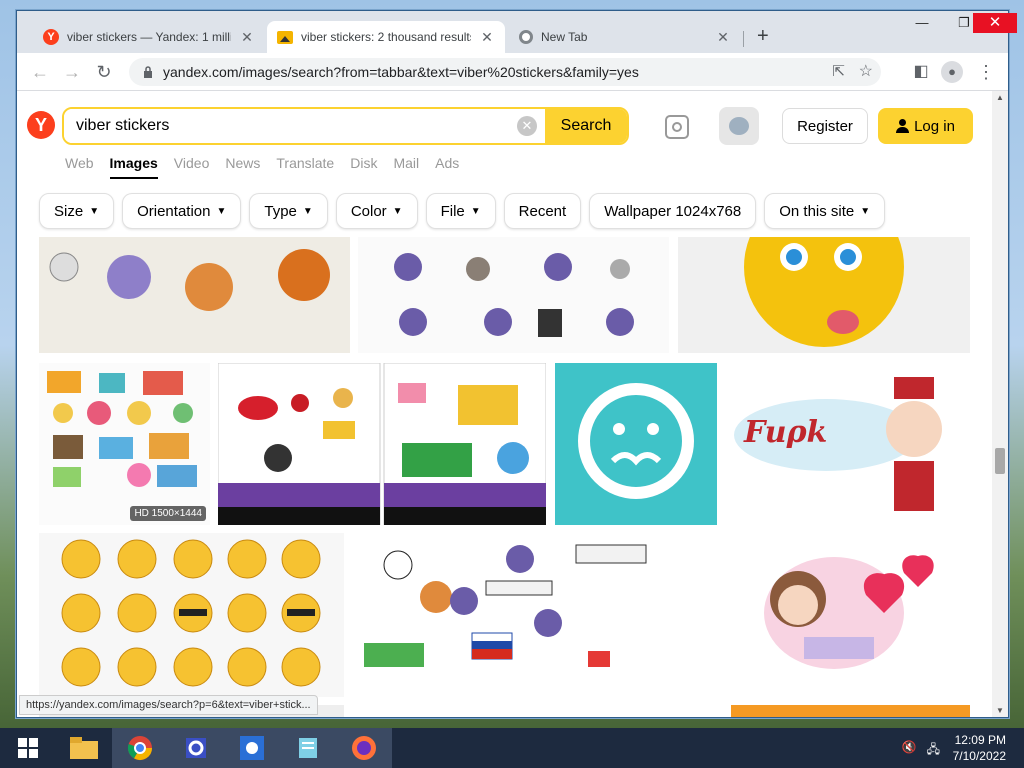 The height and width of the screenshot is (768, 1024). Describe the element at coordinates (79, 167) in the screenshot. I see `nav-web: Web` at that location.